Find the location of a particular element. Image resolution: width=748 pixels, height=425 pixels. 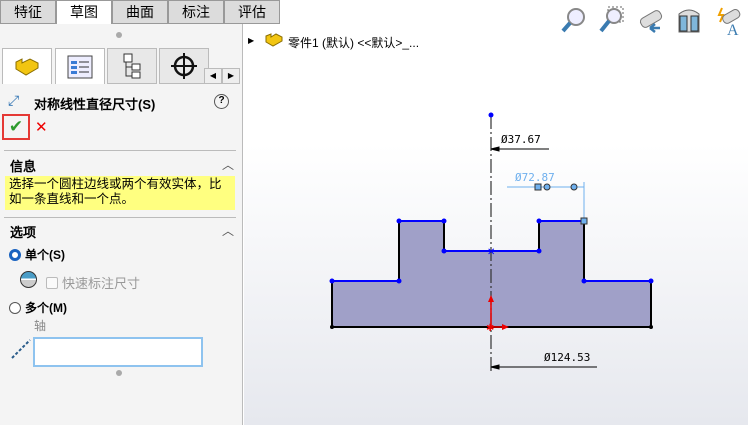

property-manager-tab is located at coordinates (80, 66).